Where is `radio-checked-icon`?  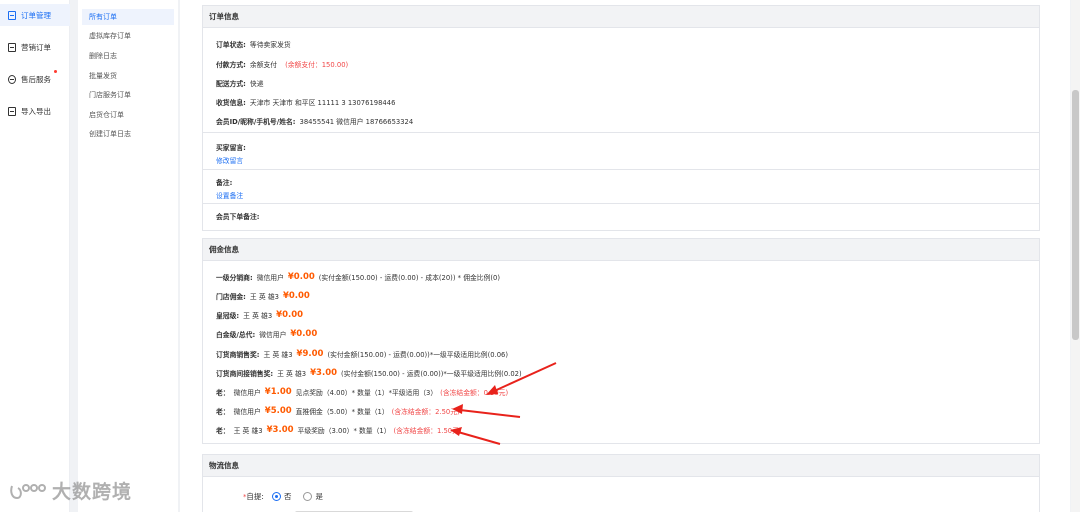
radio-checked-icon is located at coordinates (276, 496).